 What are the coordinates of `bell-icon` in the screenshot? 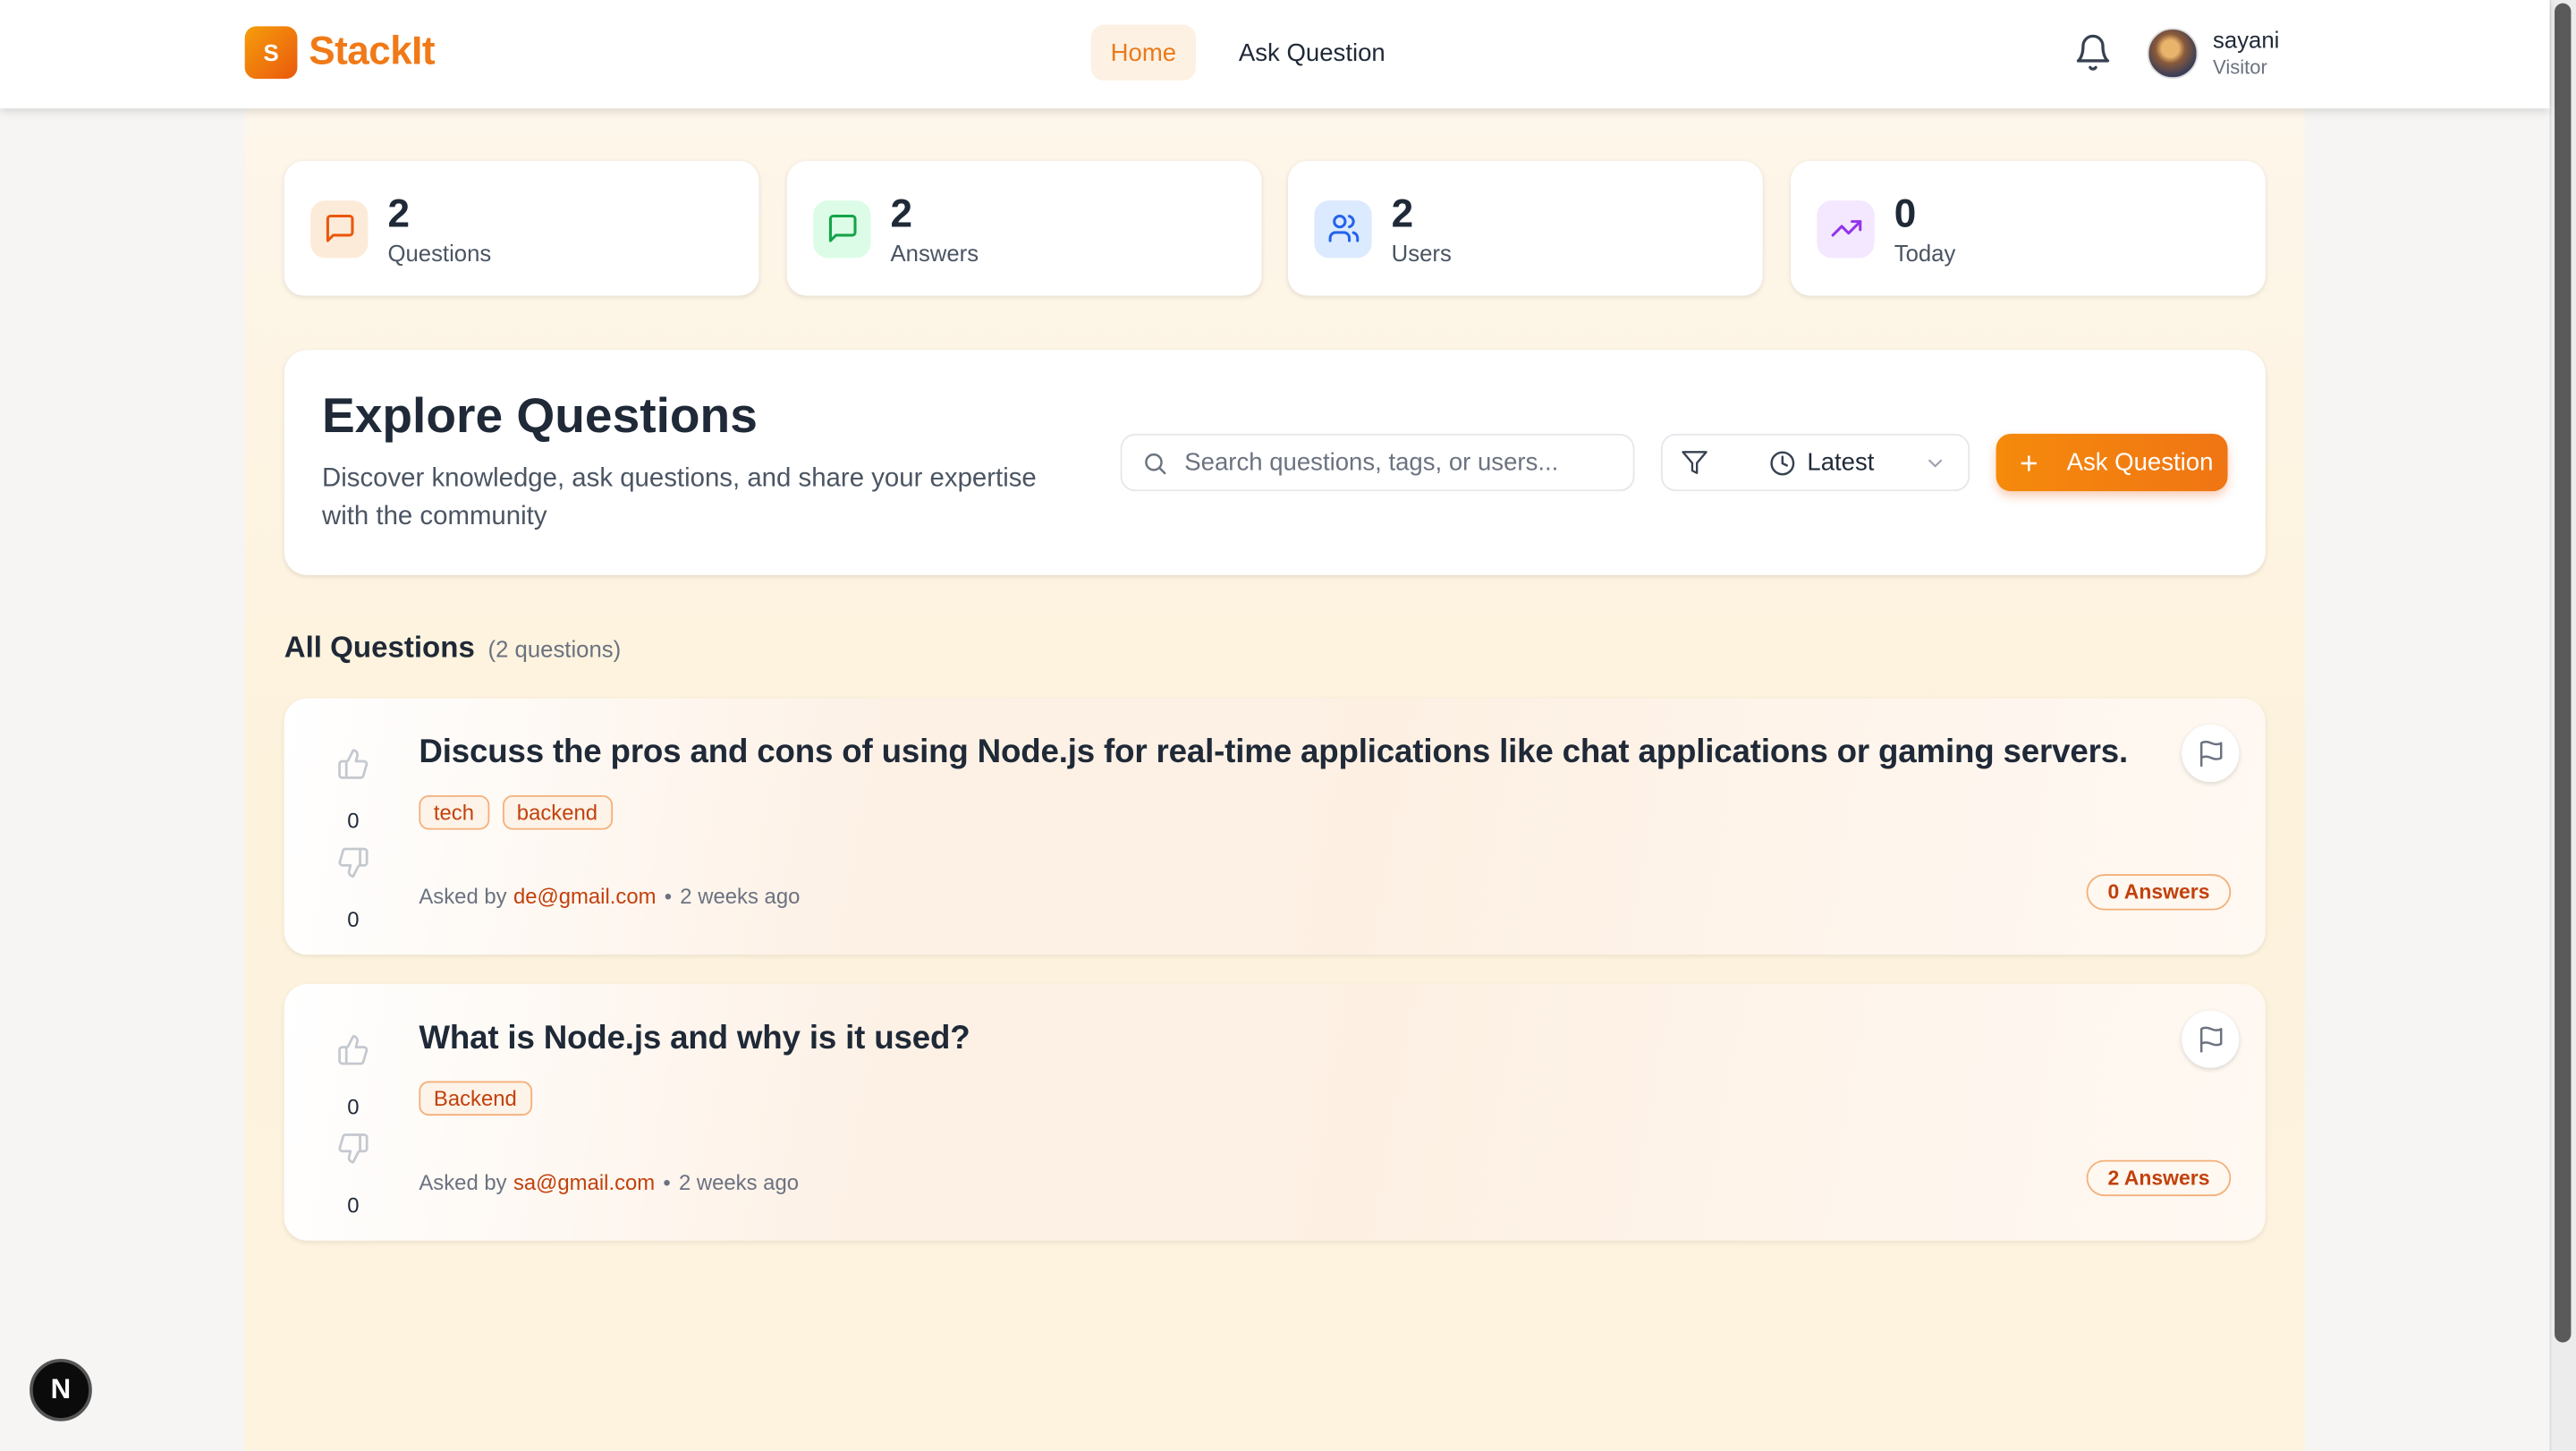 It's located at (2093, 52).